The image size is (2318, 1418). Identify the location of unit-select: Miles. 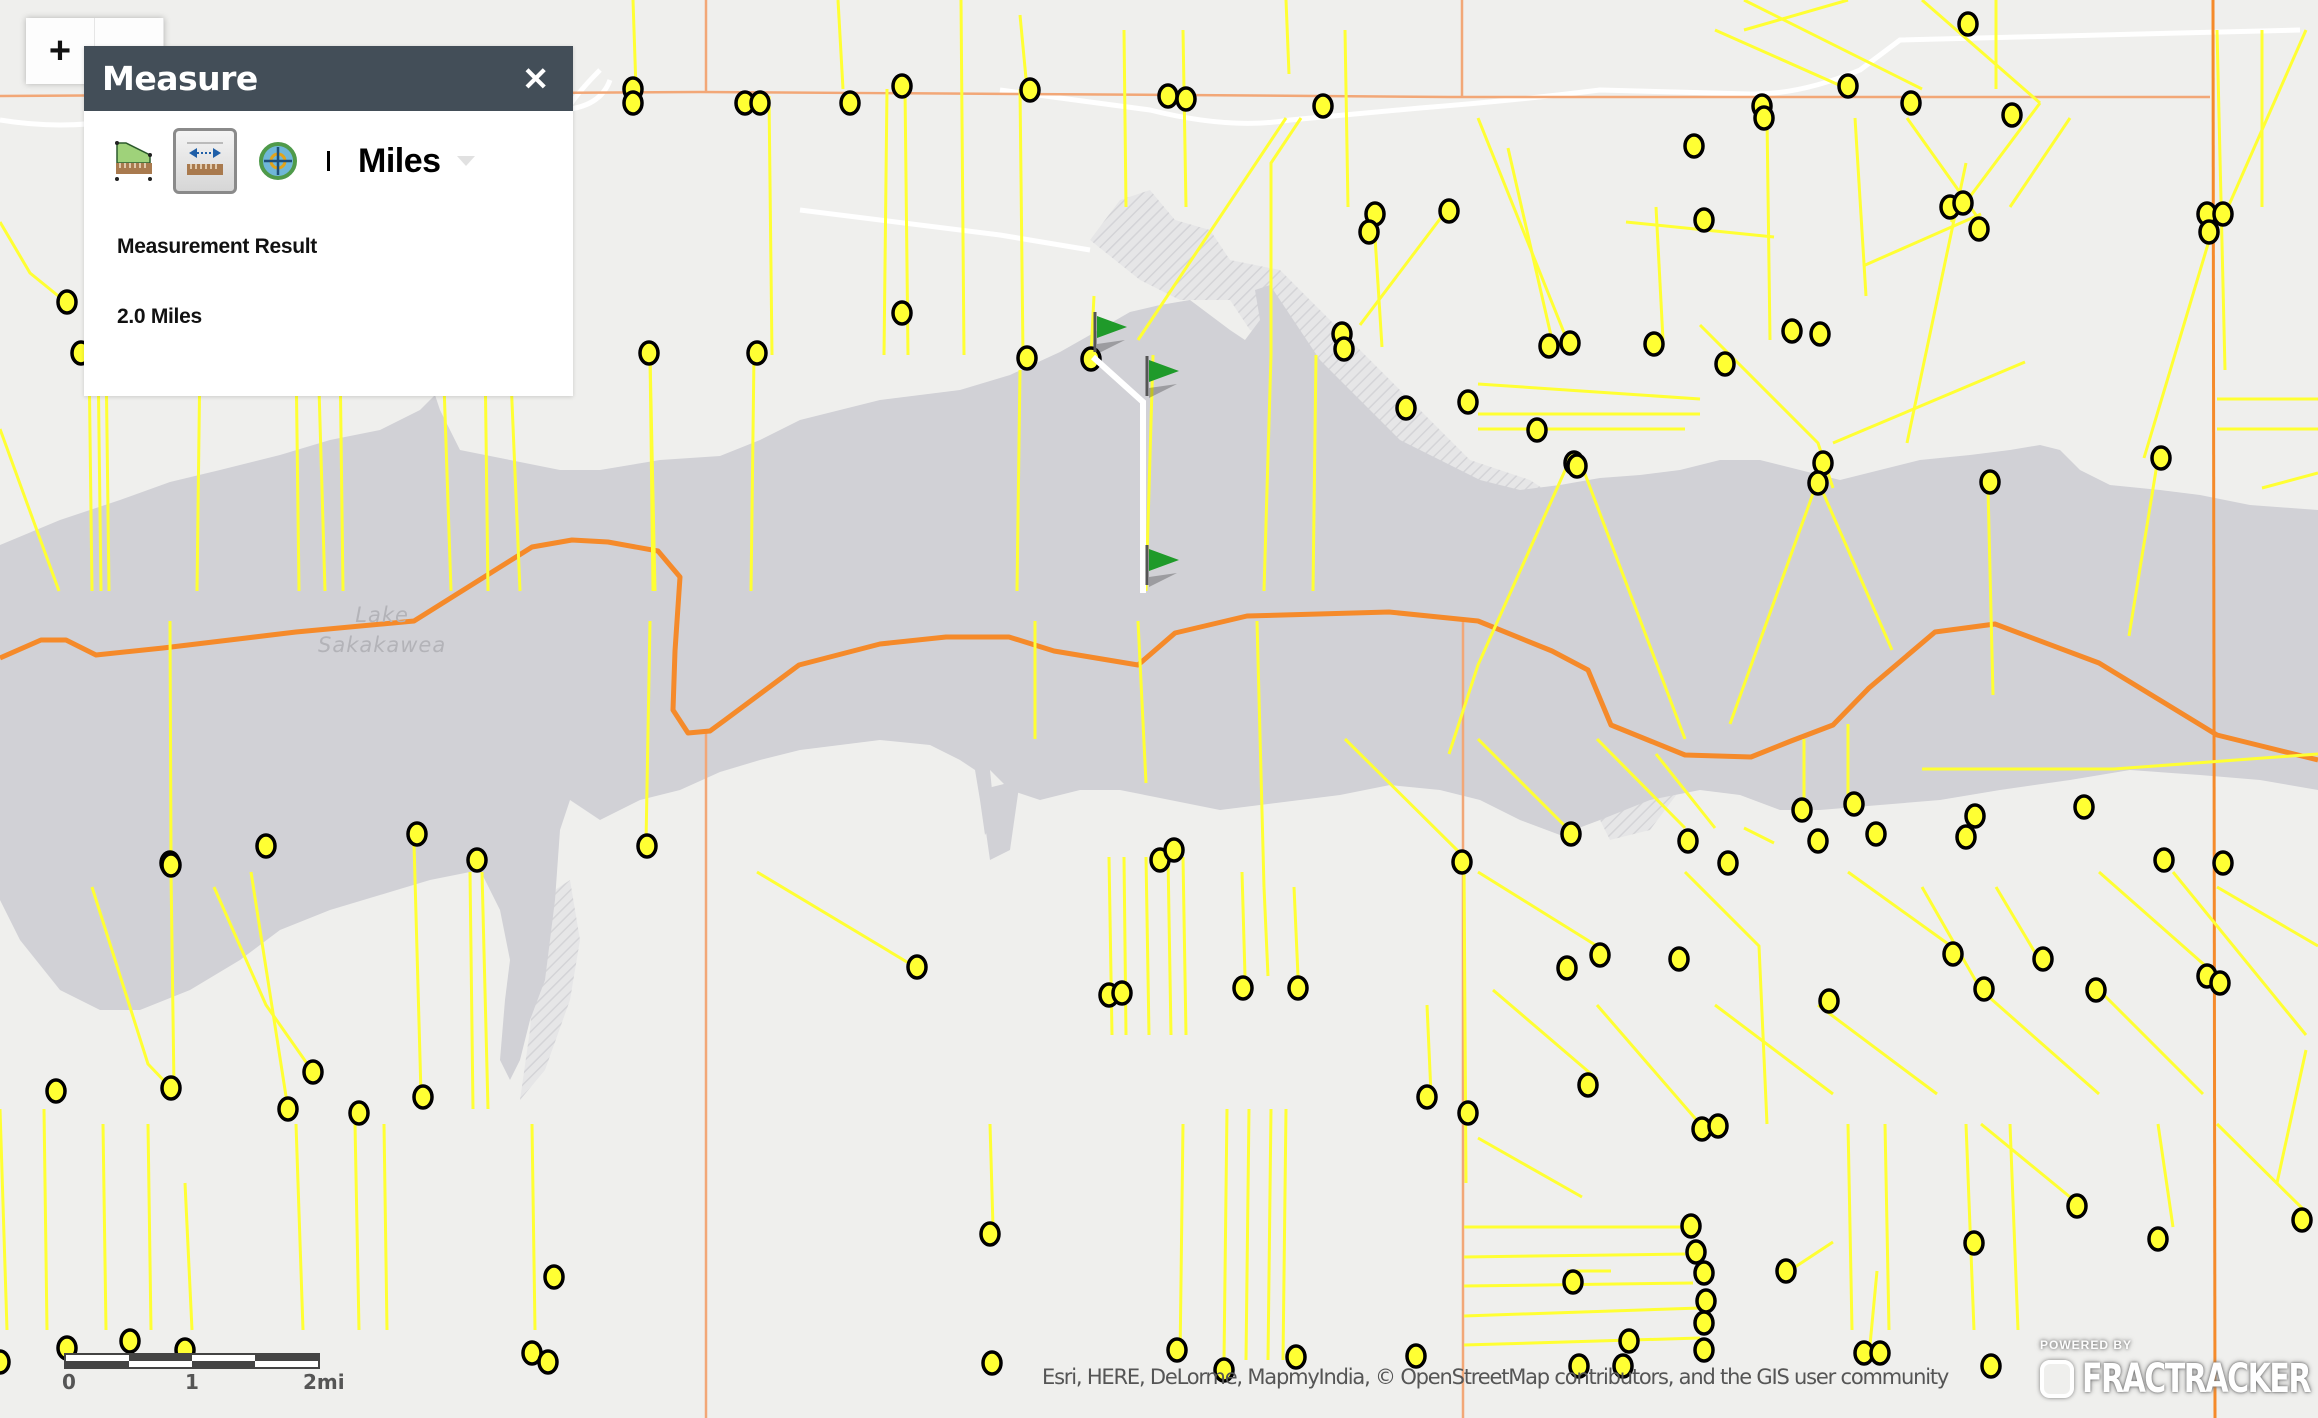
(399, 161).